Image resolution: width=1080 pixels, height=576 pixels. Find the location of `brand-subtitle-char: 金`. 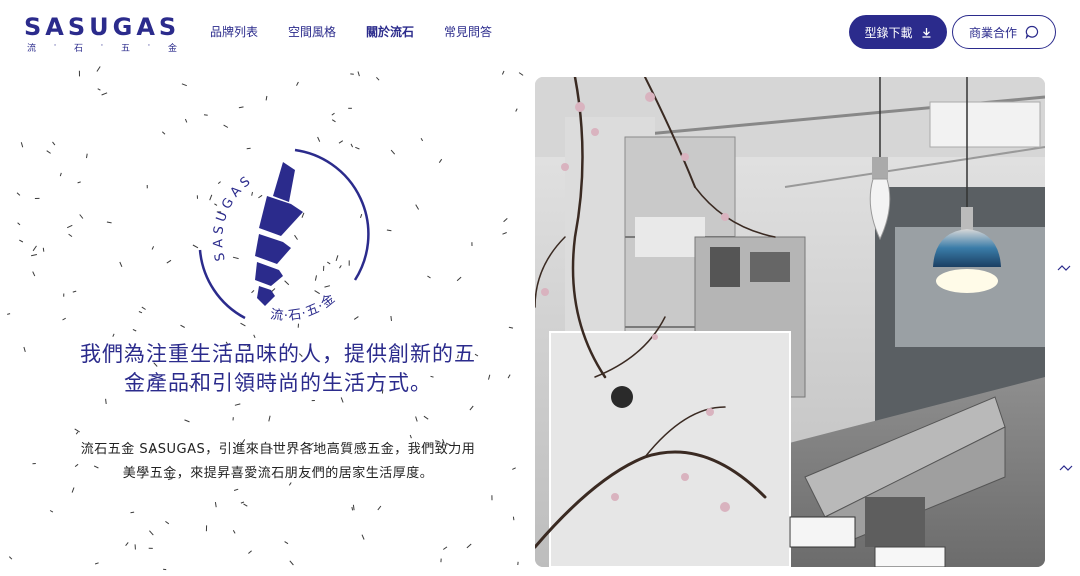

brand-subtitle-char: 金 is located at coordinates (172, 49).